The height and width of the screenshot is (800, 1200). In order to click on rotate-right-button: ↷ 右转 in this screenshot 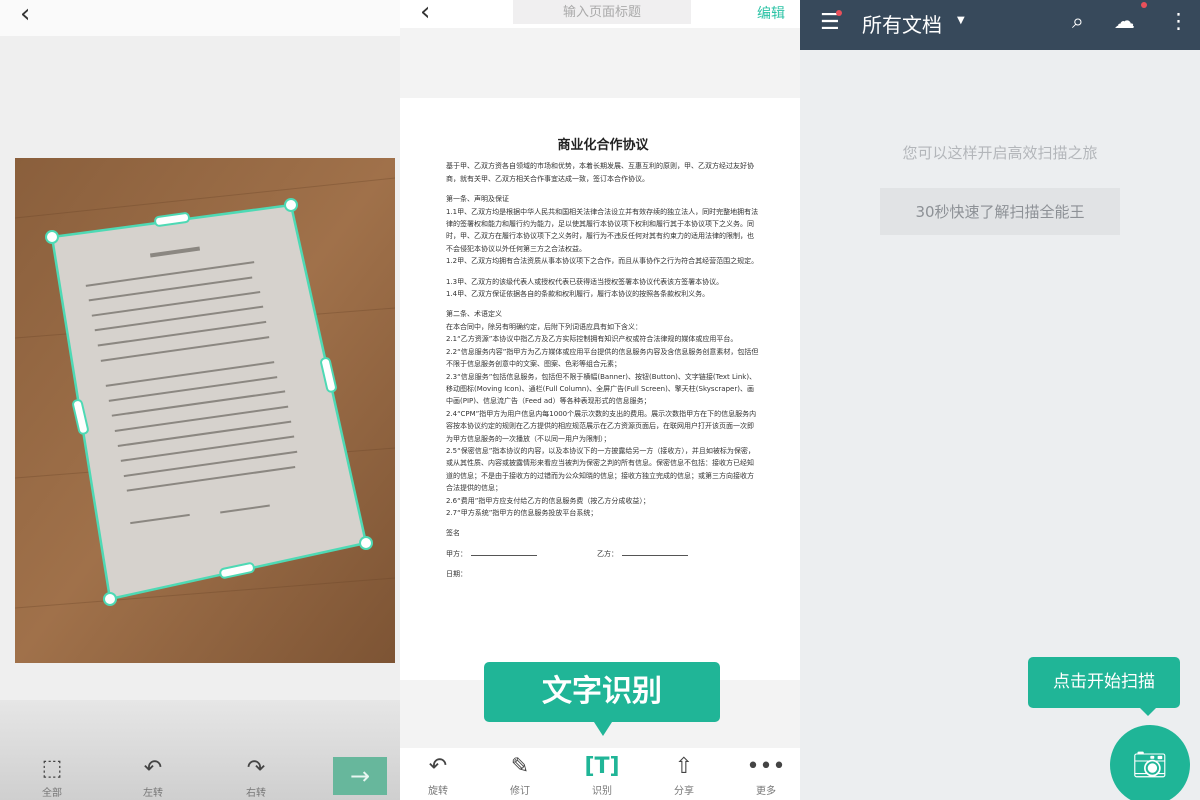, I will do `click(256, 777)`.